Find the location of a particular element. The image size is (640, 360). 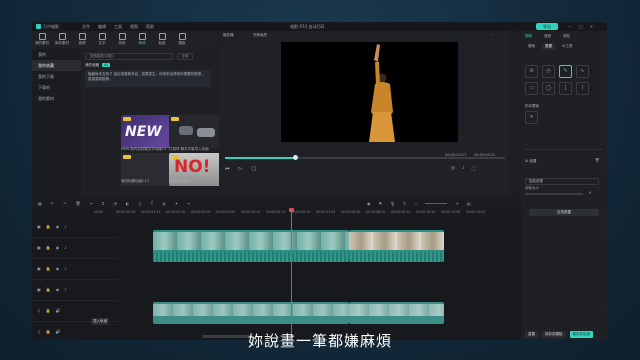

render-icon: ◉ is located at coordinates (369, 203).